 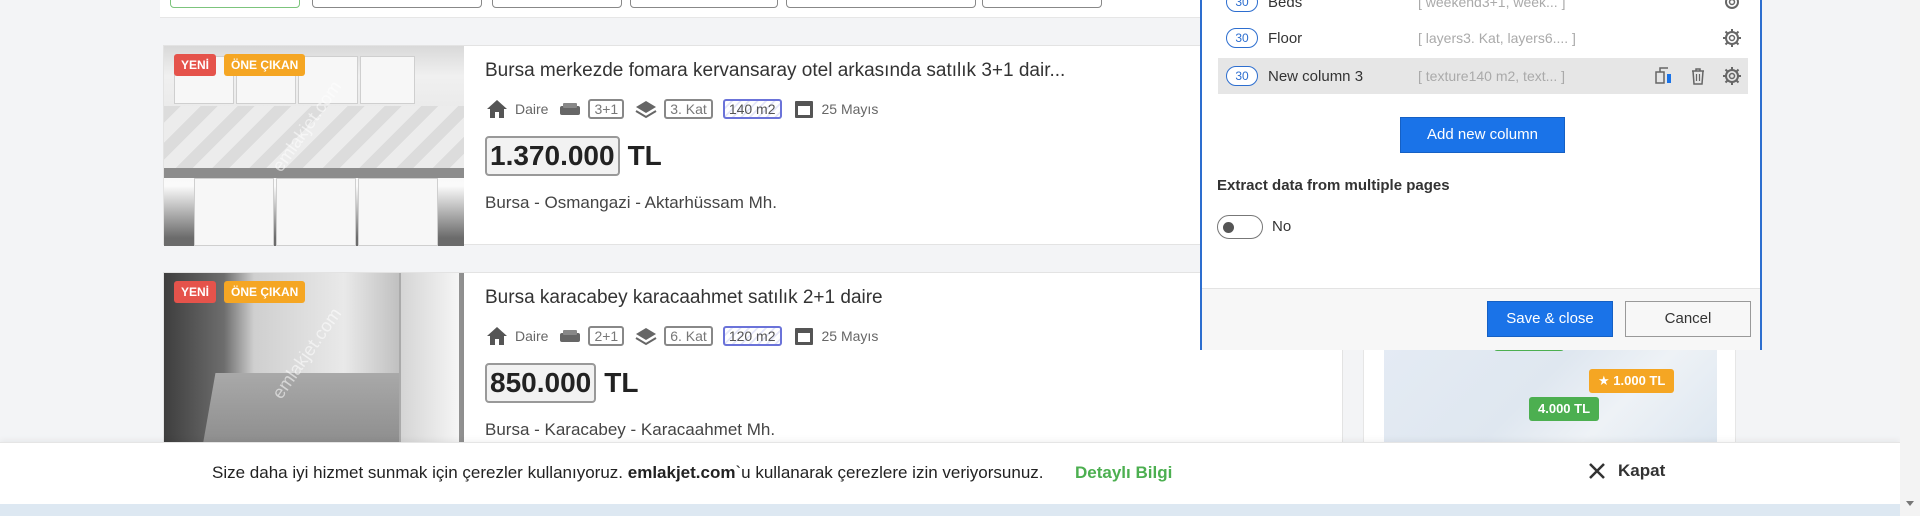 I want to click on bottom-bar, so click(x=950, y=510).